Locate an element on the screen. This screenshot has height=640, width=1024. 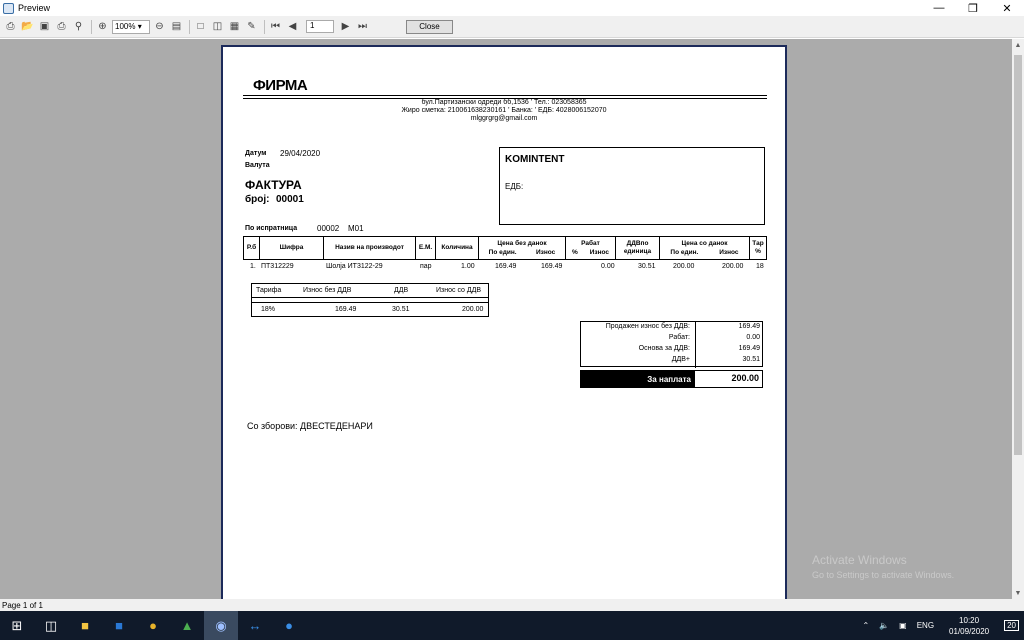
th-amount2: Износ is located at coordinates (729, 252).